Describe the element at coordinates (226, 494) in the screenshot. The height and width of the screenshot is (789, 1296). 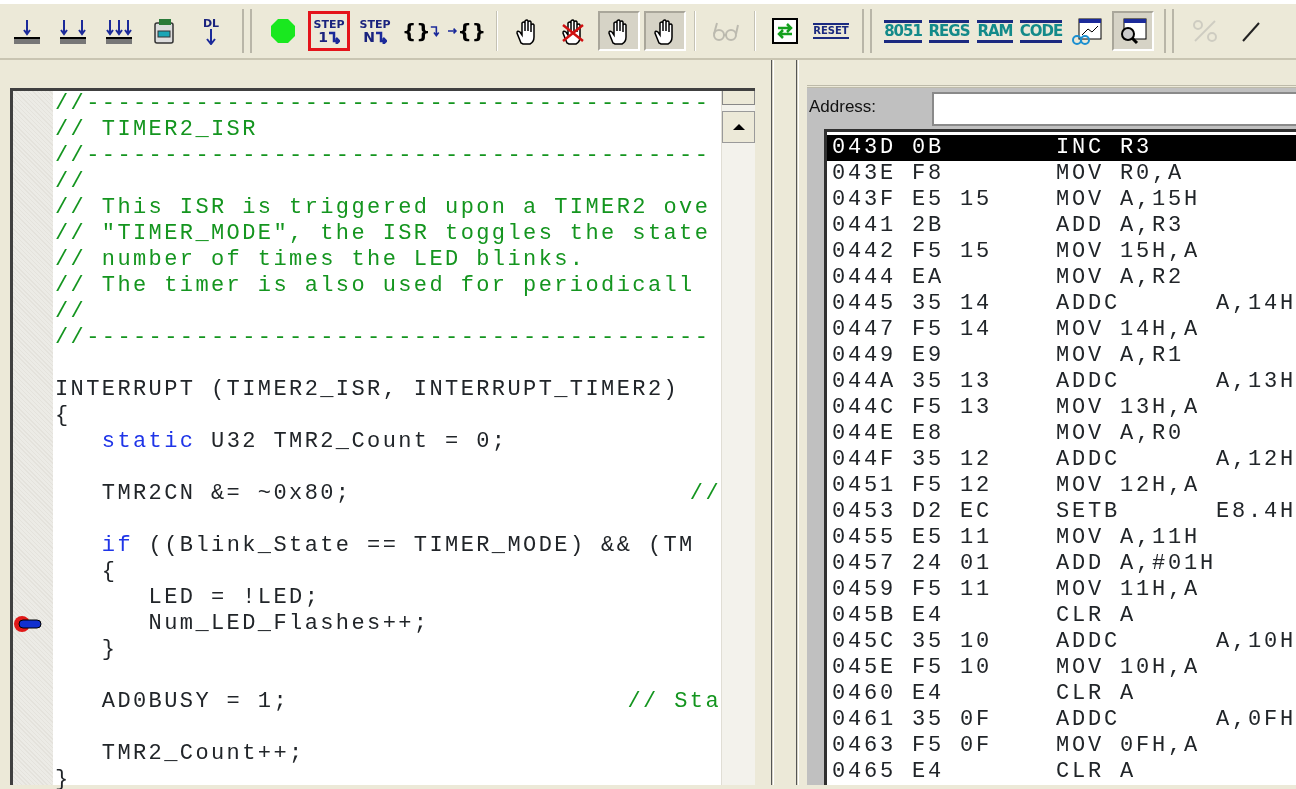
I see `code-line: TMR2CN &= ~0x80;` at that location.